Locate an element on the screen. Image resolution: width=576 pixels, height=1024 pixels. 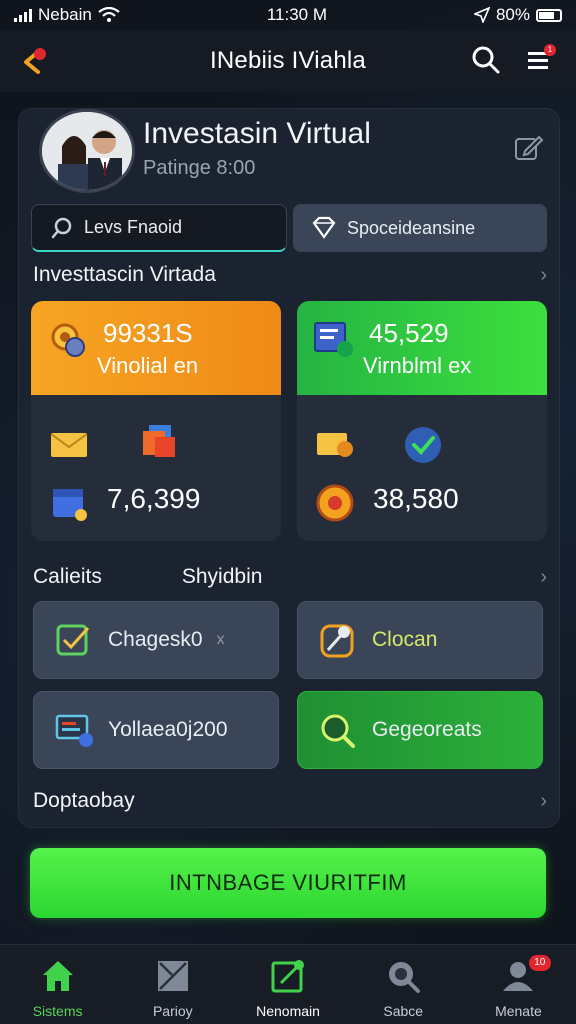
stat-label: Virnblml ex is located at coordinates (417, 365).